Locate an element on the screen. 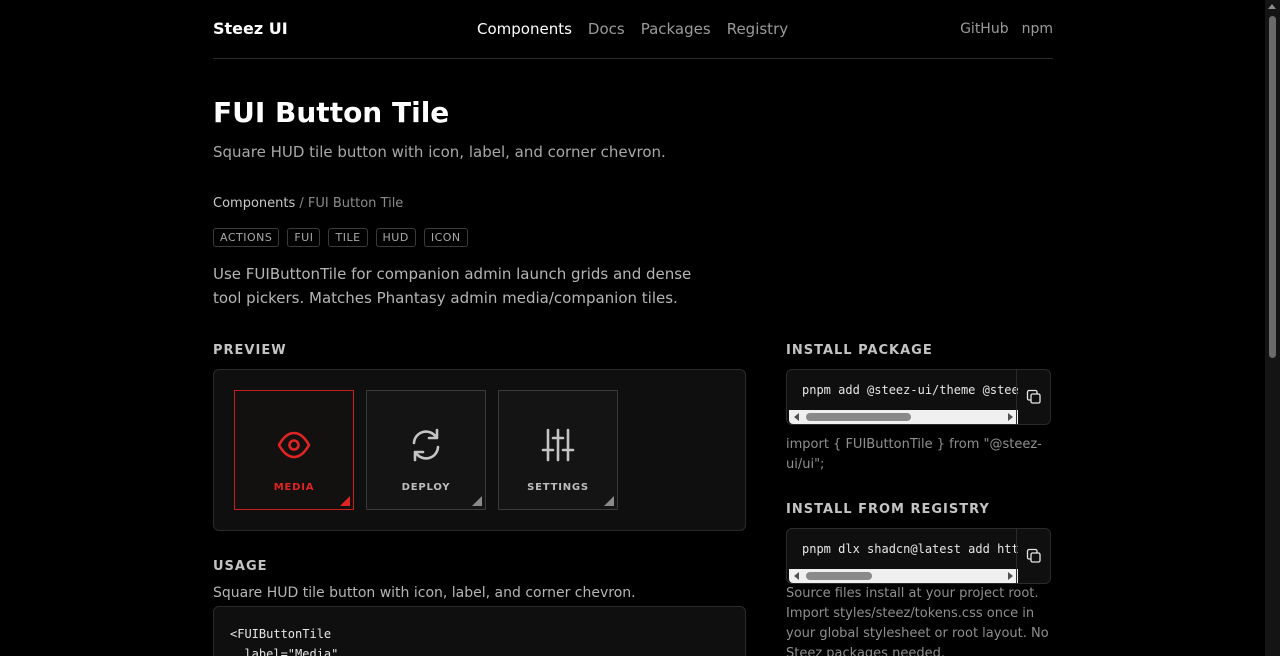  install-registry-command-box: pnpm dlx shadcn@latest add https:// is located at coordinates (918, 556).